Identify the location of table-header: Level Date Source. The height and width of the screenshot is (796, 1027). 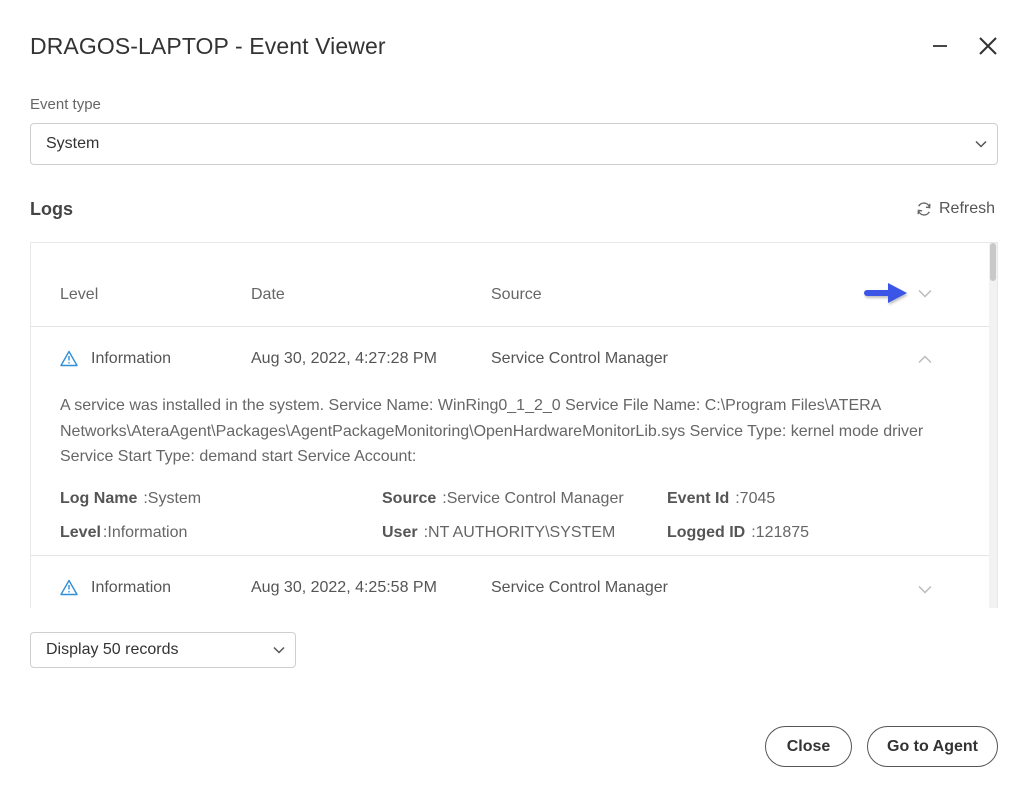
(511, 285).